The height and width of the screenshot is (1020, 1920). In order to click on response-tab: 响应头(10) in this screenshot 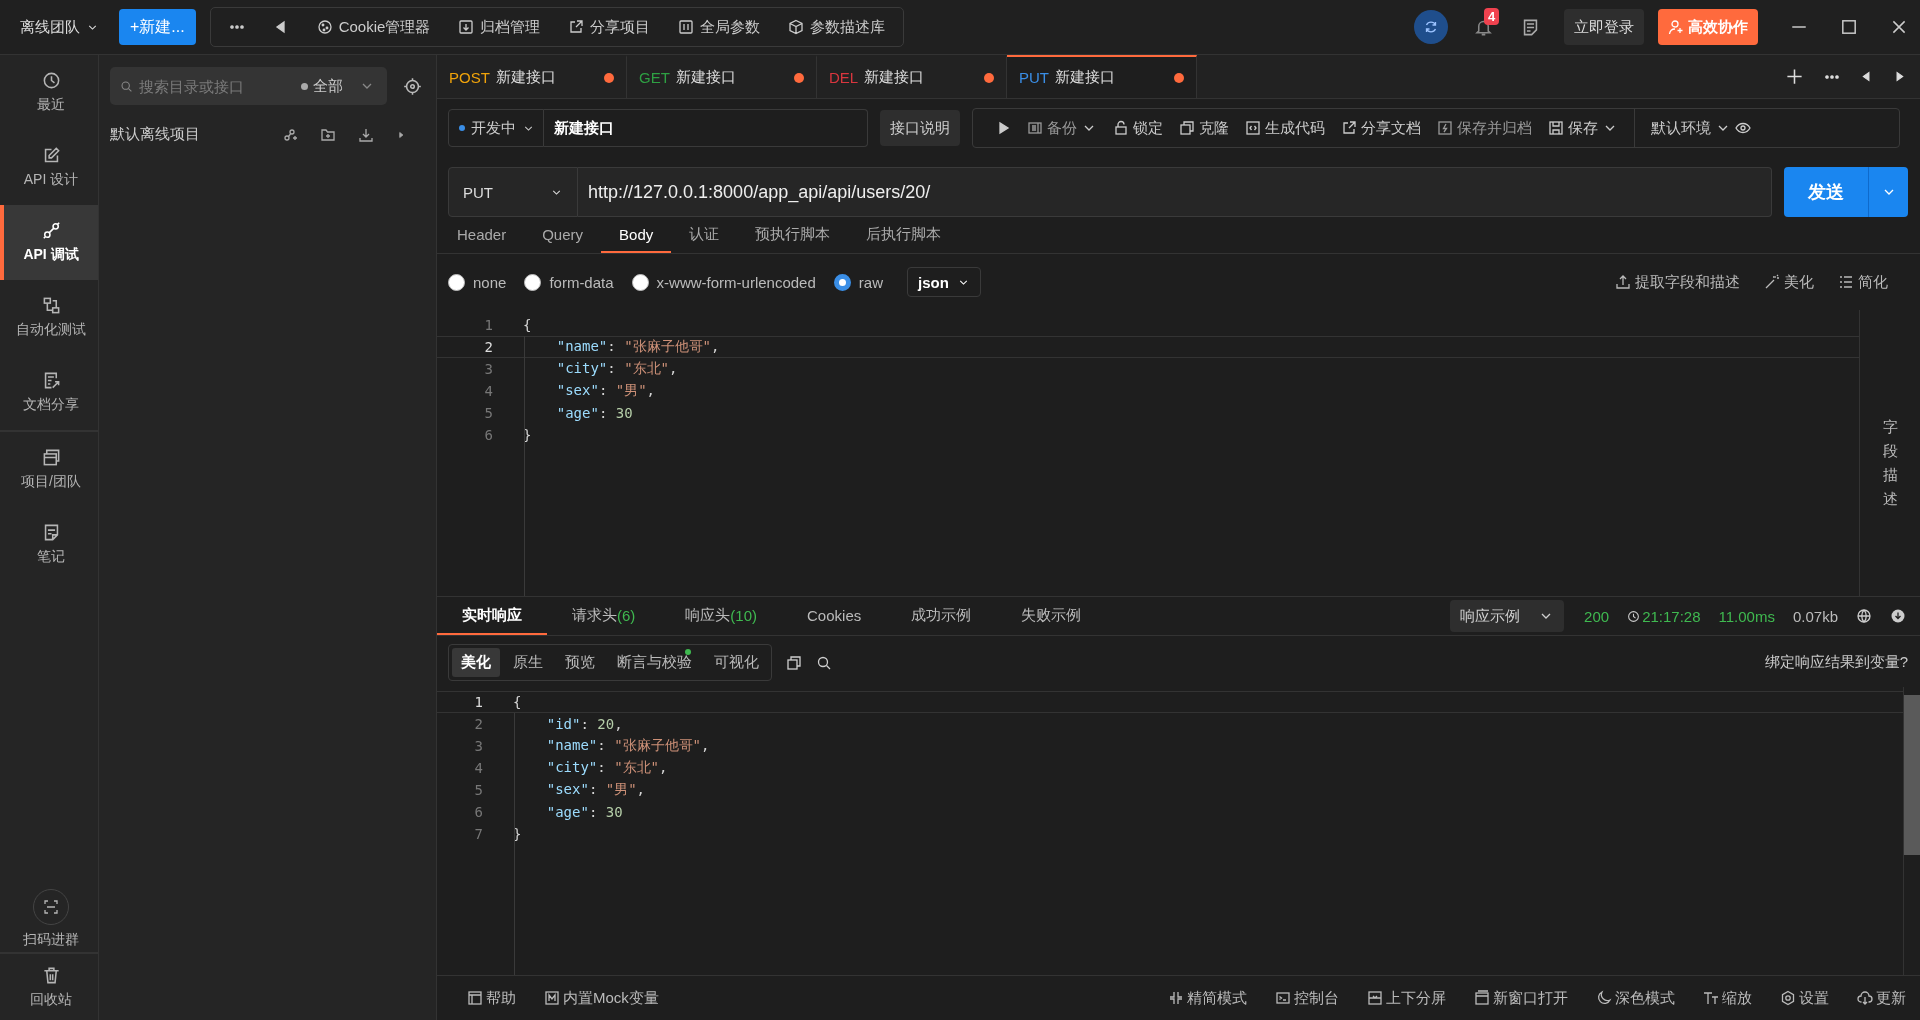, I will do `click(721, 616)`.